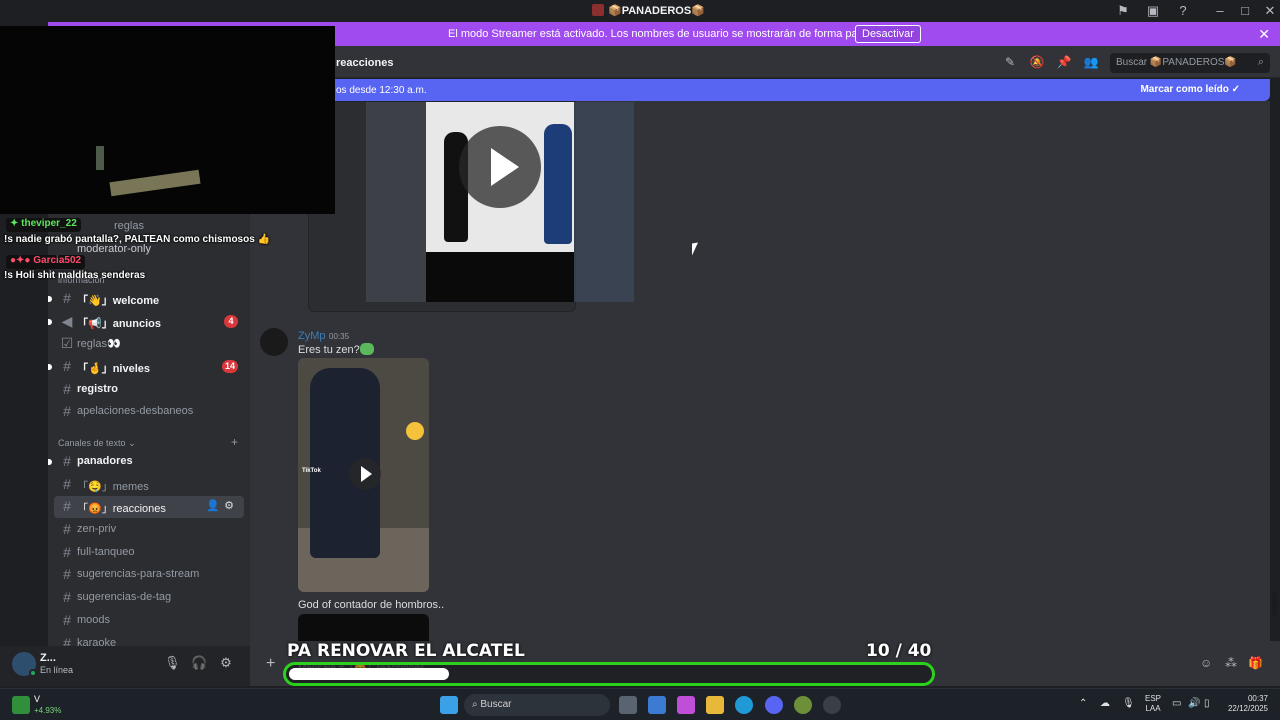  Describe the element at coordinates (97, 389) in the screenshot. I see `channel-label: registro` at that location.